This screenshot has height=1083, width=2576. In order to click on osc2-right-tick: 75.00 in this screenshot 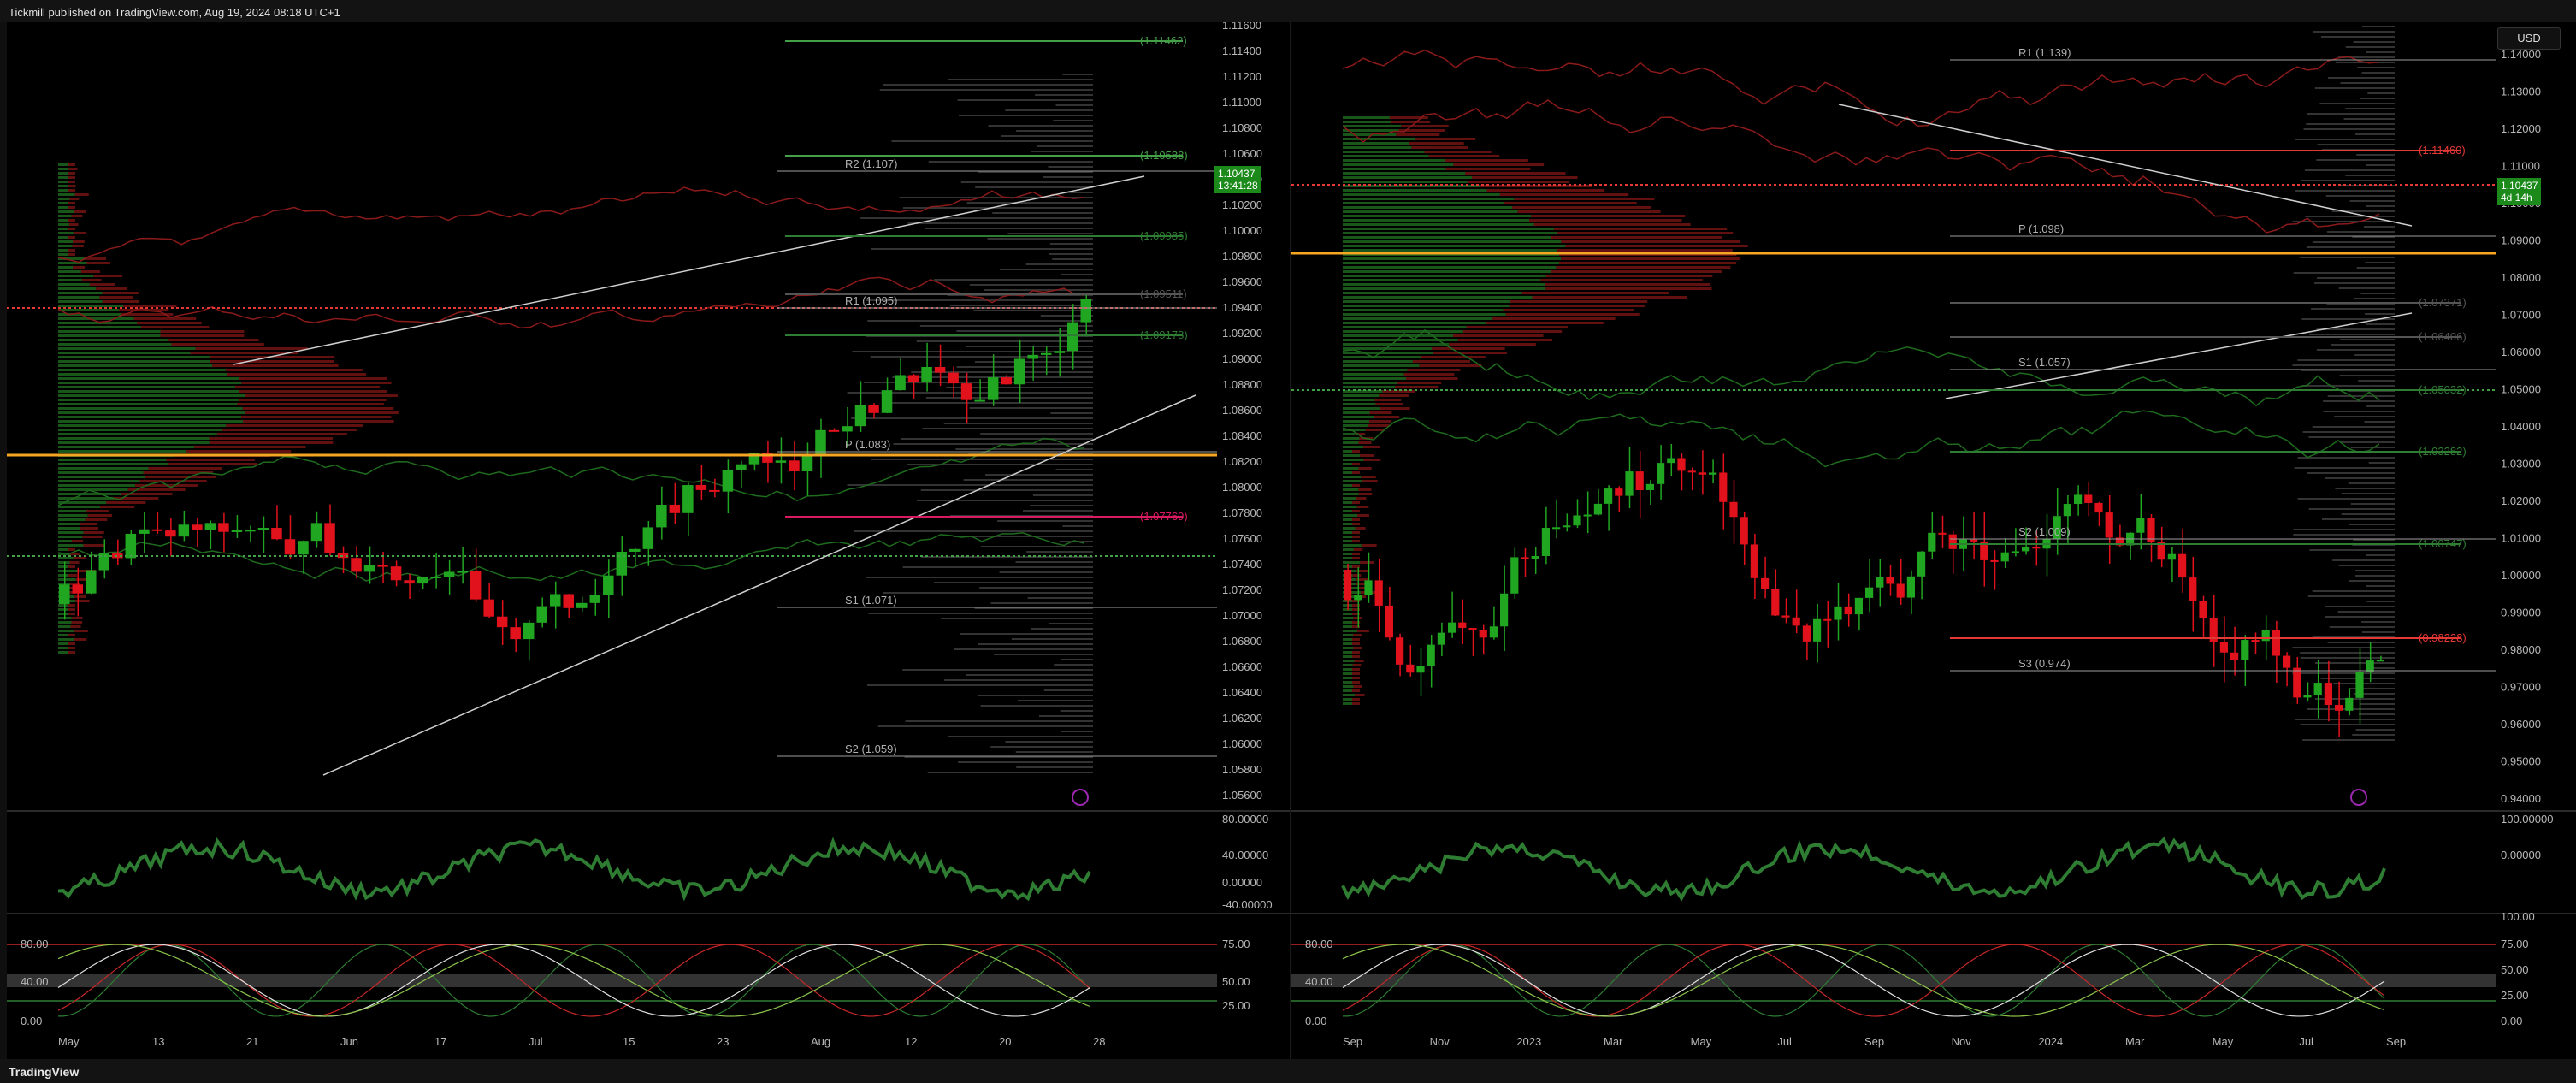, I will do `click(1236, 944)`.